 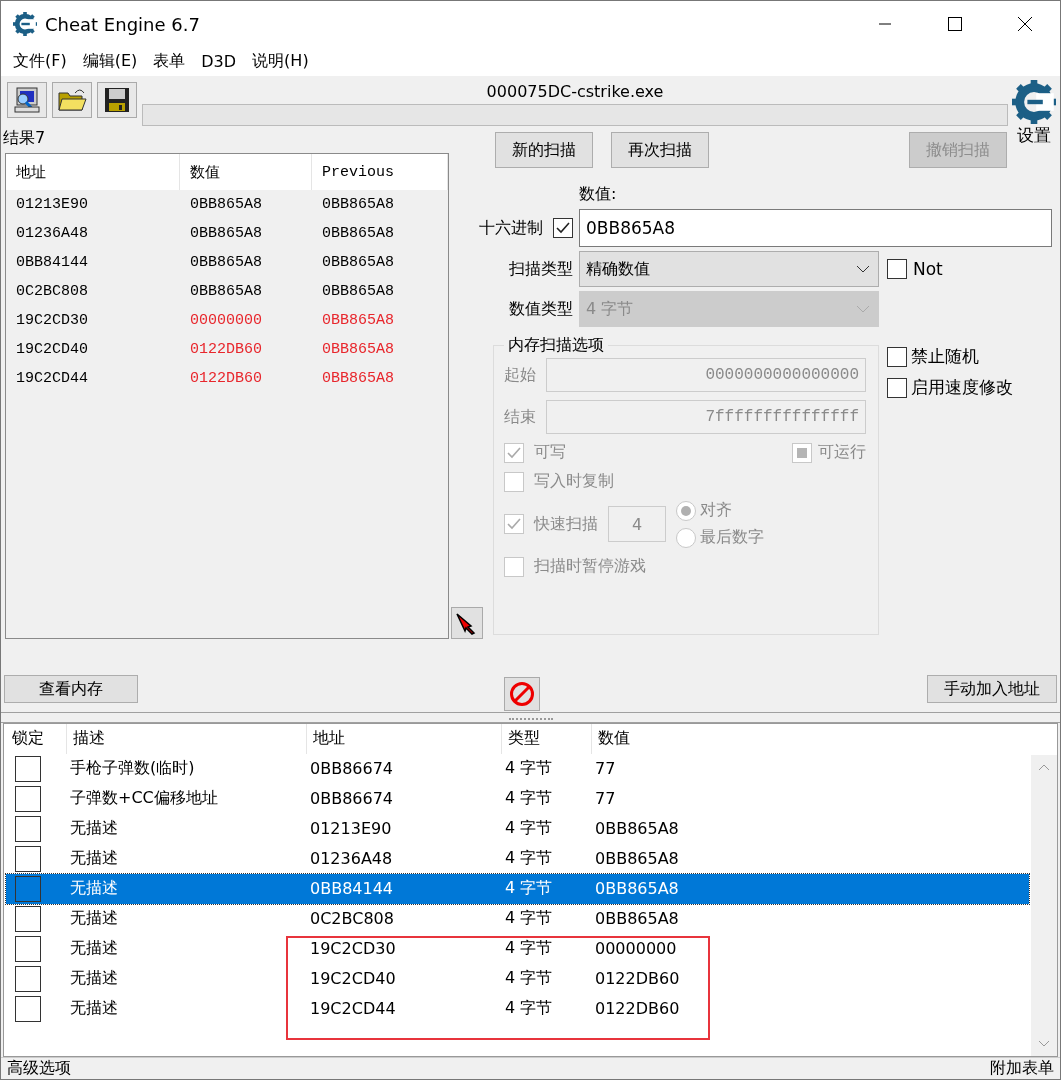 What do you see at coordinates (117, 100) in the screenshot?
I see `save-button` at bounding box center [117, 100].